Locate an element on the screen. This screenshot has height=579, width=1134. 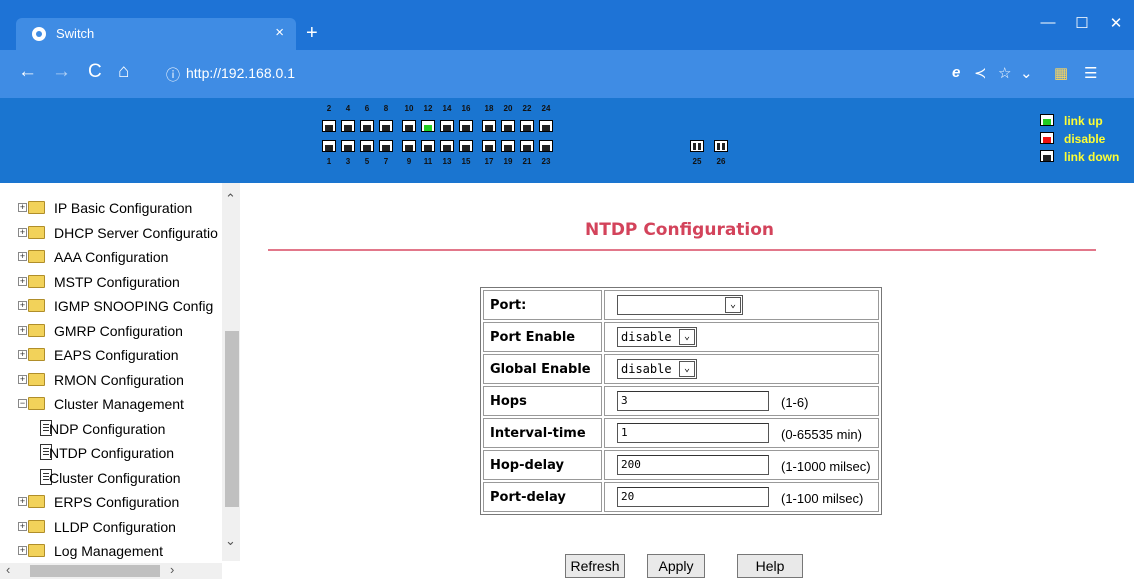
sidebar-item: + LLDP Configuration is located at coordinates (111, 527).